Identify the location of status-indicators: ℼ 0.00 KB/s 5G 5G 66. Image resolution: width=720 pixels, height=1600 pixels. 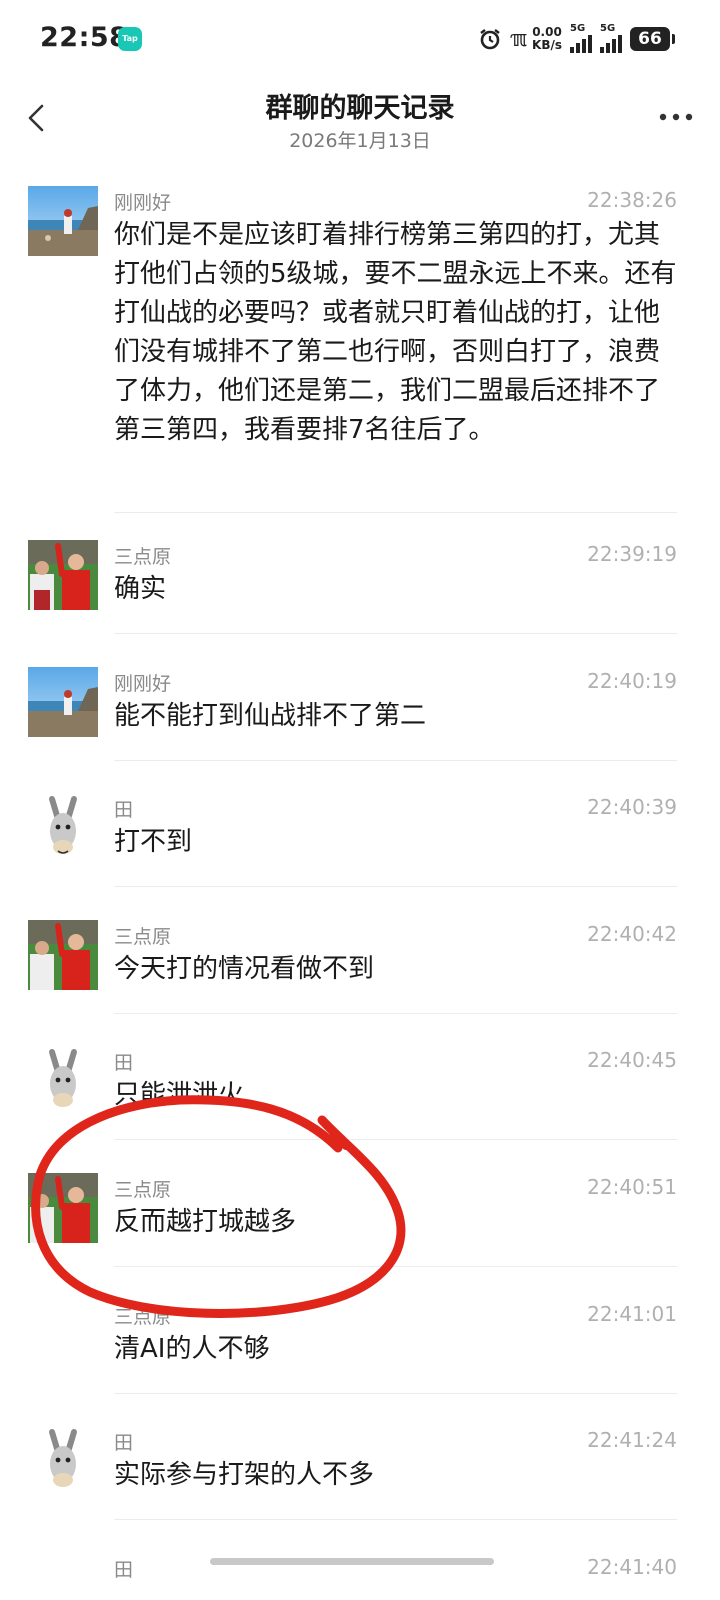
(576, 39).